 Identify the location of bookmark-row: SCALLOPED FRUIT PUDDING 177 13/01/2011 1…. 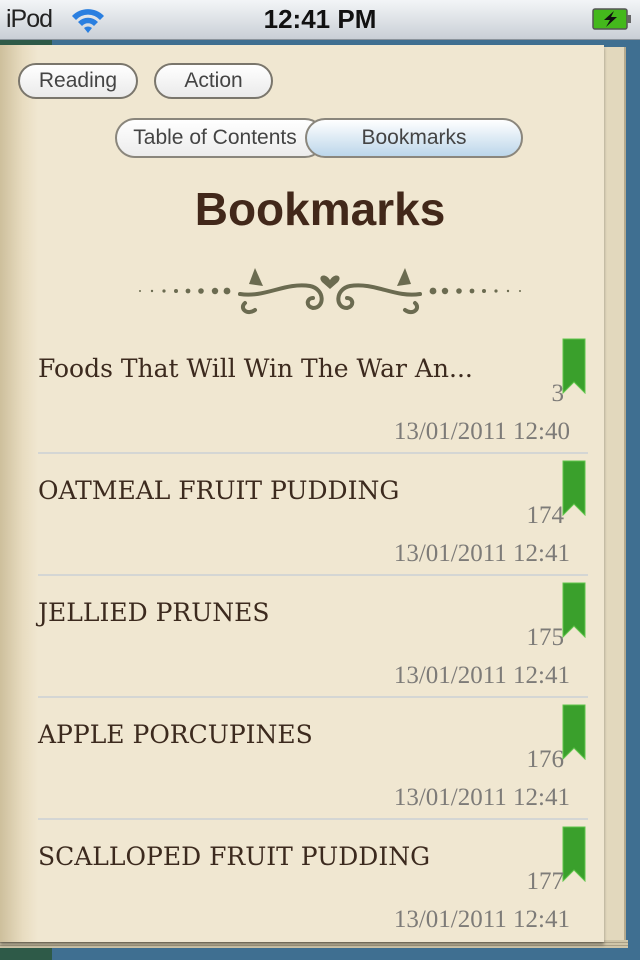
(313, 880).